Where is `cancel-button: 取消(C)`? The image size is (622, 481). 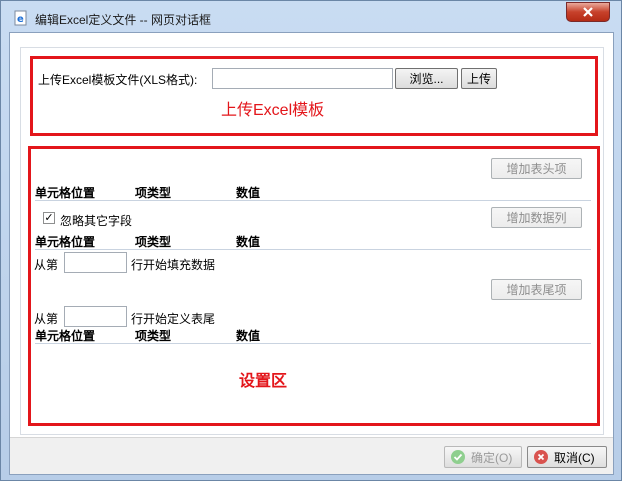
cancel-button: 取消(C) is located at coordinates (567, 457).